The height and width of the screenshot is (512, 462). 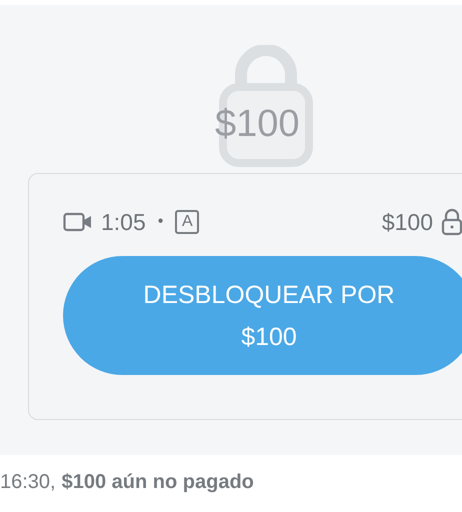 What do you see at coordinates (123, 222) in the screenshot?
I see `duration-label: 1:05` at bounding box center [123, 222].